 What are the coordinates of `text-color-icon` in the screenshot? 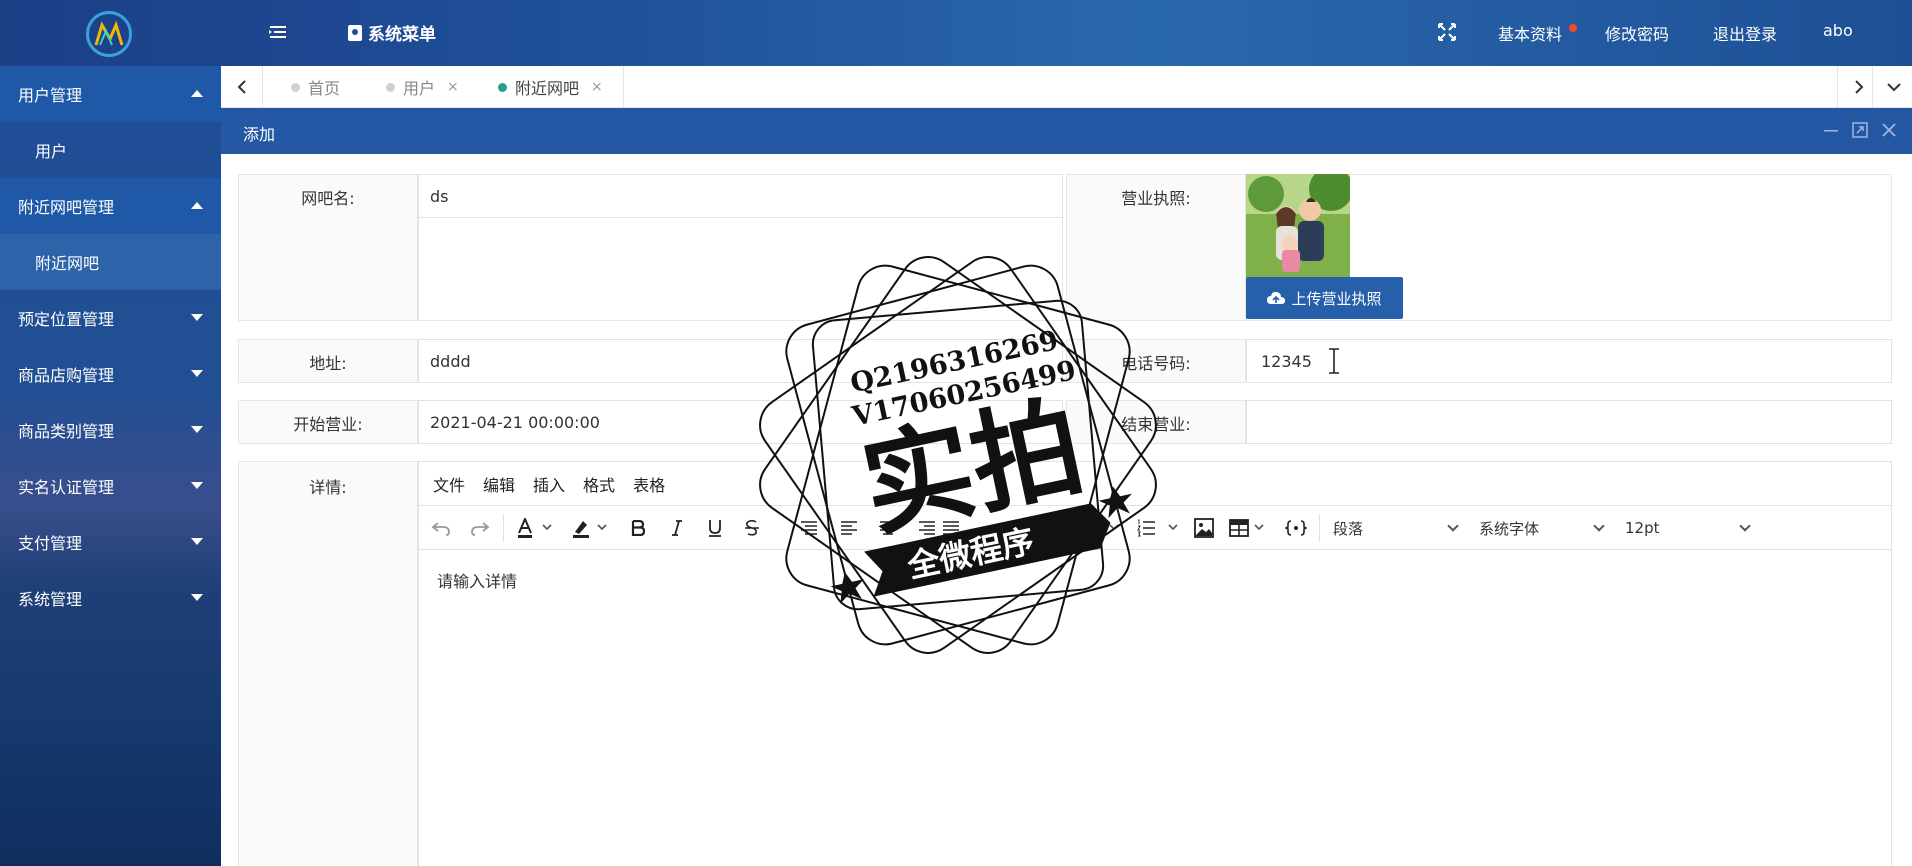 It's located at (537, 528).